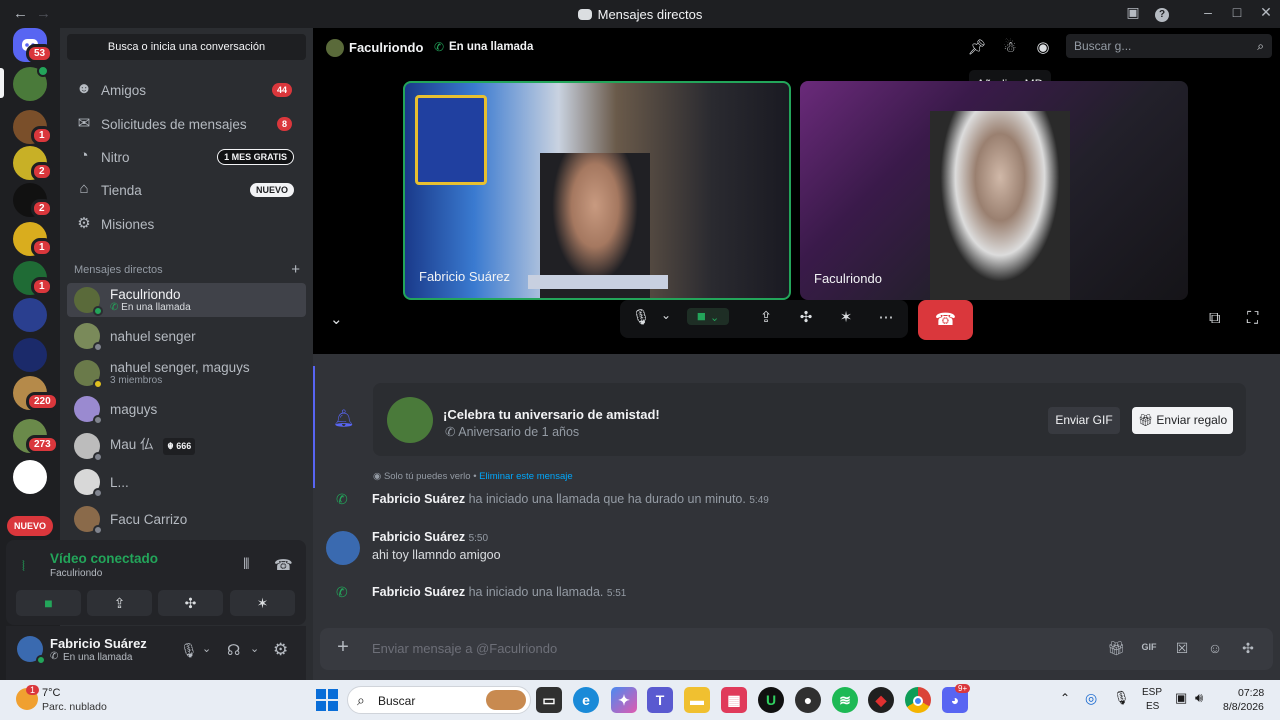  I want to click on home-button: 53, so click(33, 45).